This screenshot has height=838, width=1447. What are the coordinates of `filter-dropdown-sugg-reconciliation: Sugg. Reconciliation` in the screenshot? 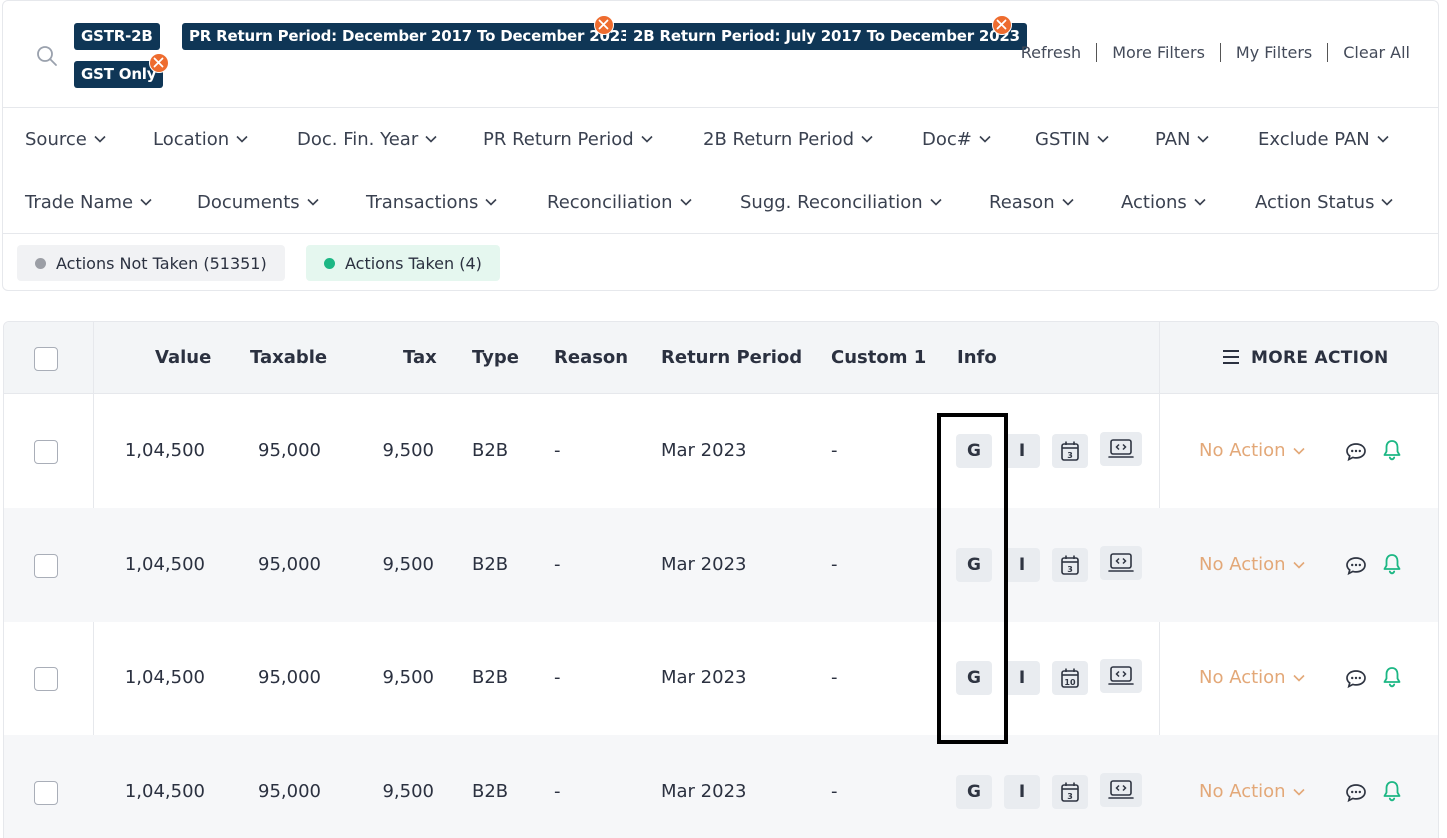 It's located at (841, 202).